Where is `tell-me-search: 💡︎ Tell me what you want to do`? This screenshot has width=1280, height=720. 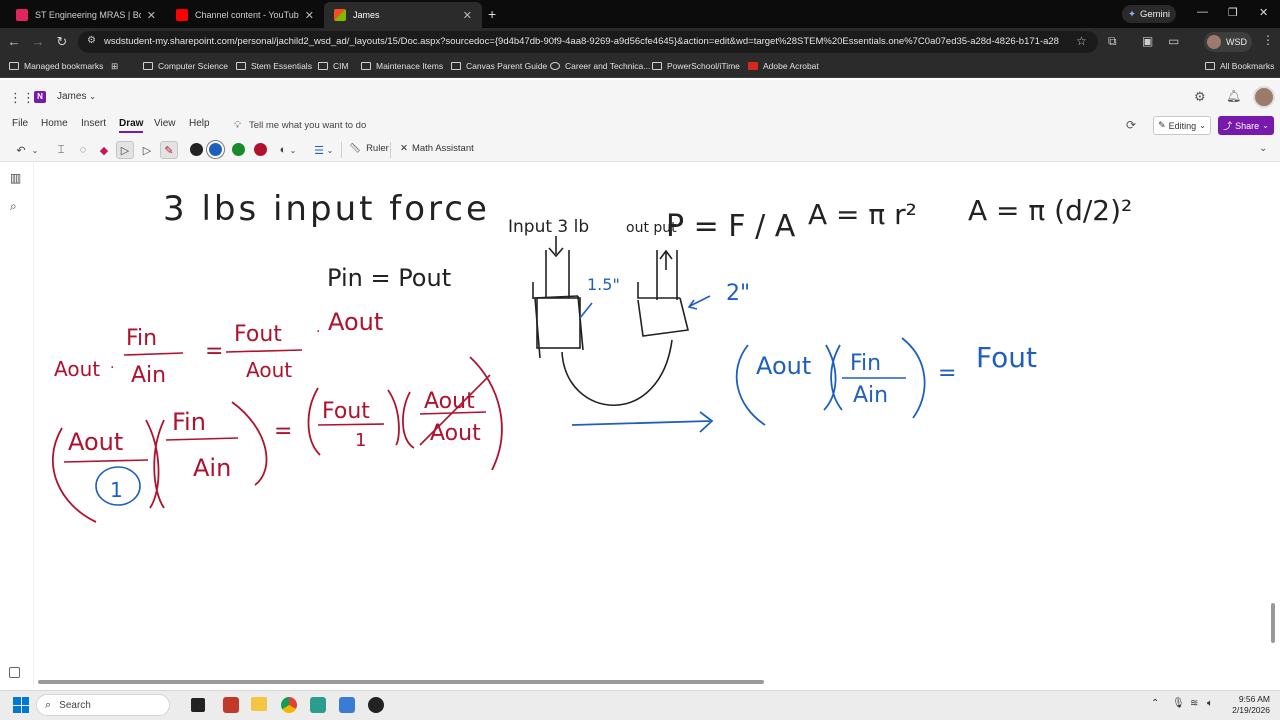
tell-me-search: 💡︎ Tell me what you want to do is located at coordinates (308, 125).